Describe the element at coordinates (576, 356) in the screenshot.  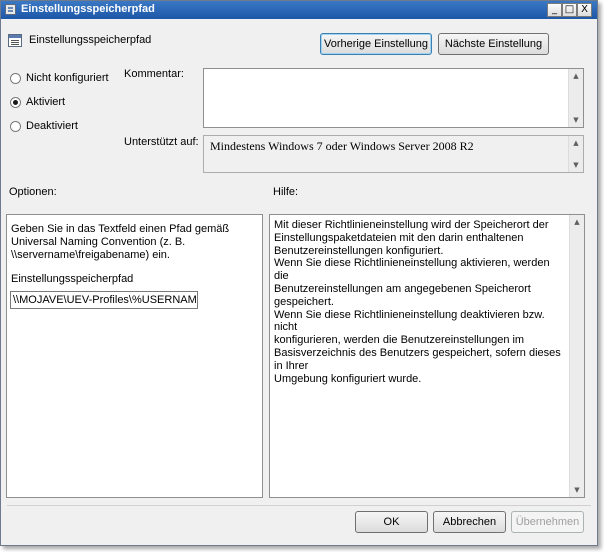
I see `help-scrollbar: ▲ ▼` at that location.